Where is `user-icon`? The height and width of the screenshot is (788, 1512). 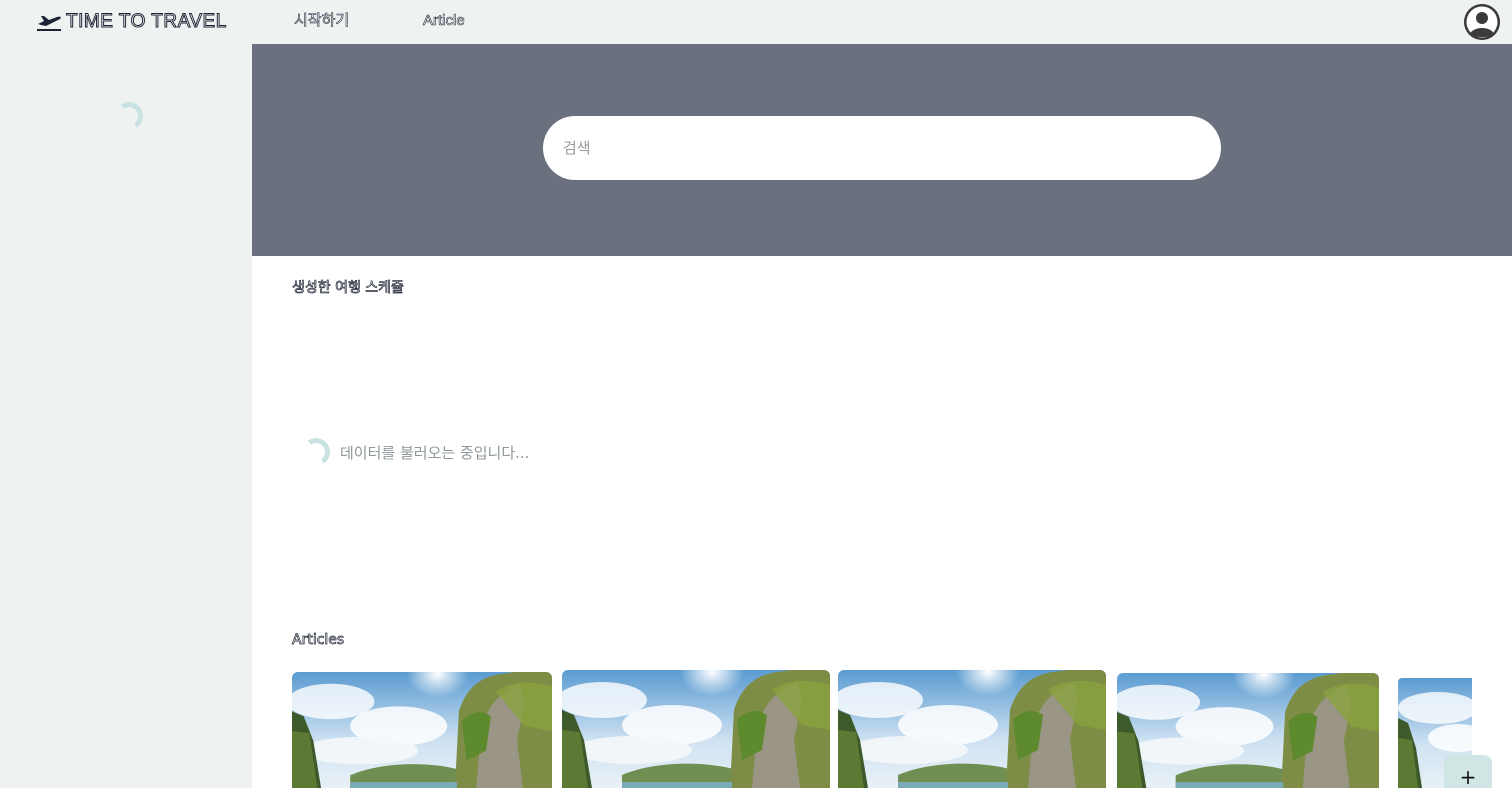 user-icon is located at coordinates (1482, 22).